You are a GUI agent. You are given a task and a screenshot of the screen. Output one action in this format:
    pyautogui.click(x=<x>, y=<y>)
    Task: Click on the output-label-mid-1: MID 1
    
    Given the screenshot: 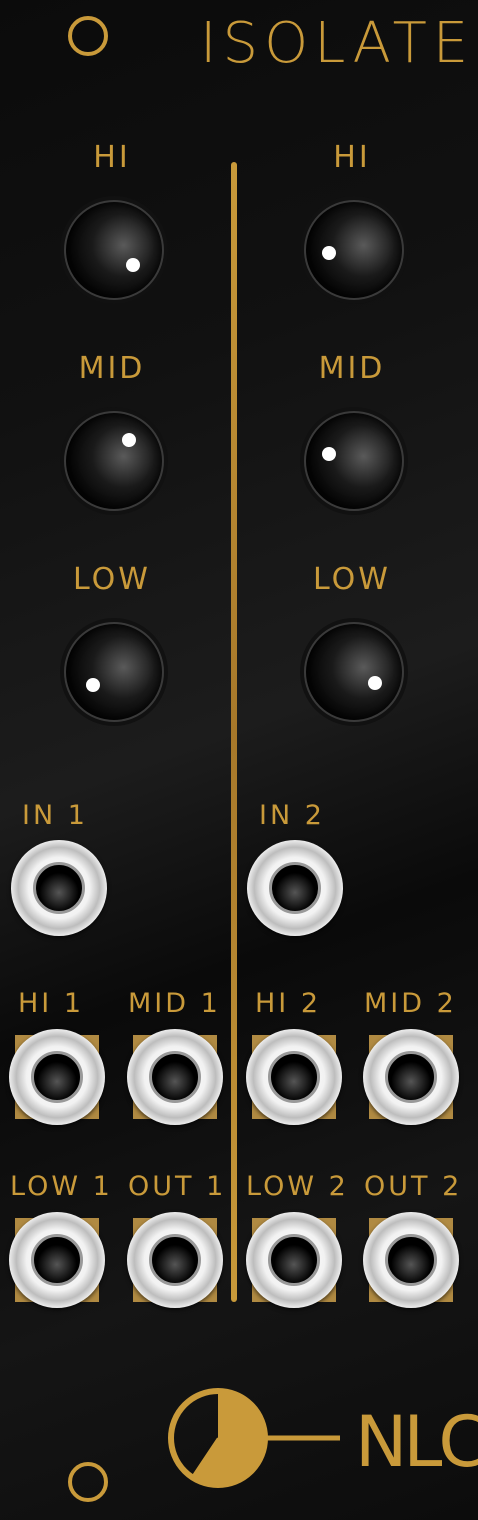 What is the action you would take?
    pyautogui.click(x=174, y=1003)
    